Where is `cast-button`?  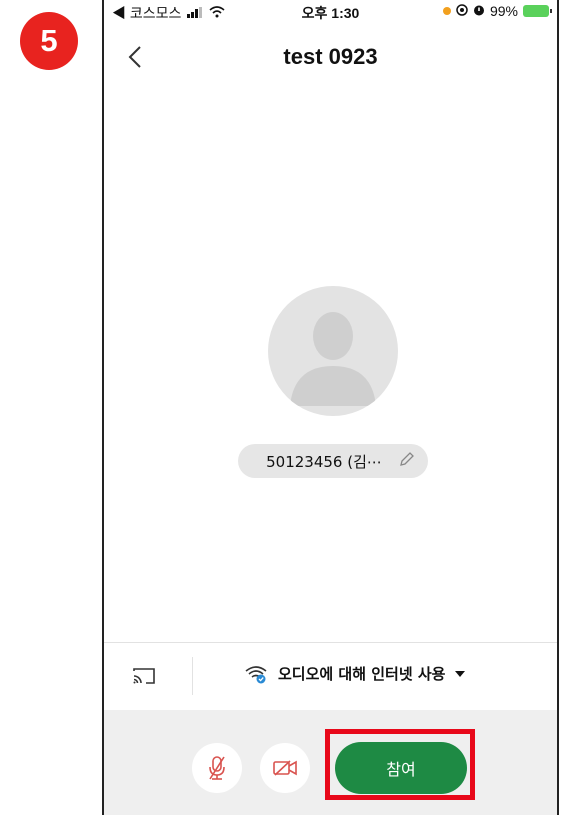 cast-button is located at coordinates (144, 676).